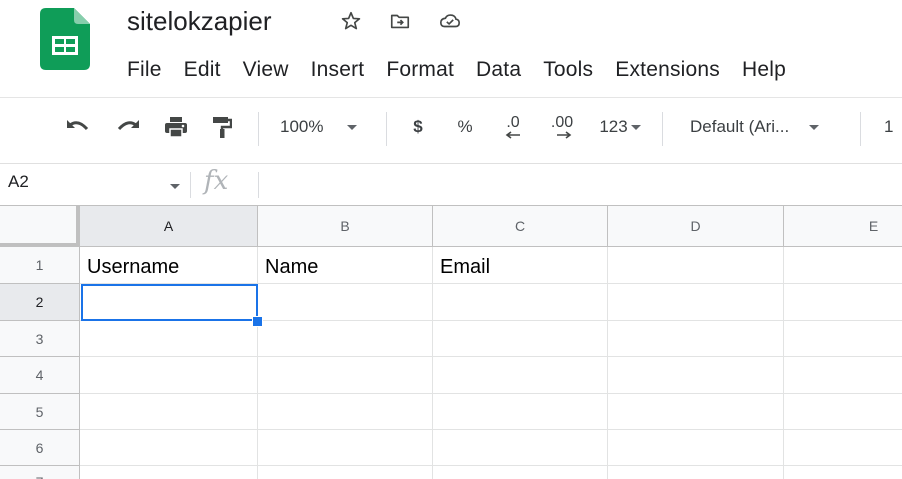  Describe the element at coordinates (169, 302) in the screenshot. I see `cell-a2` at that location.